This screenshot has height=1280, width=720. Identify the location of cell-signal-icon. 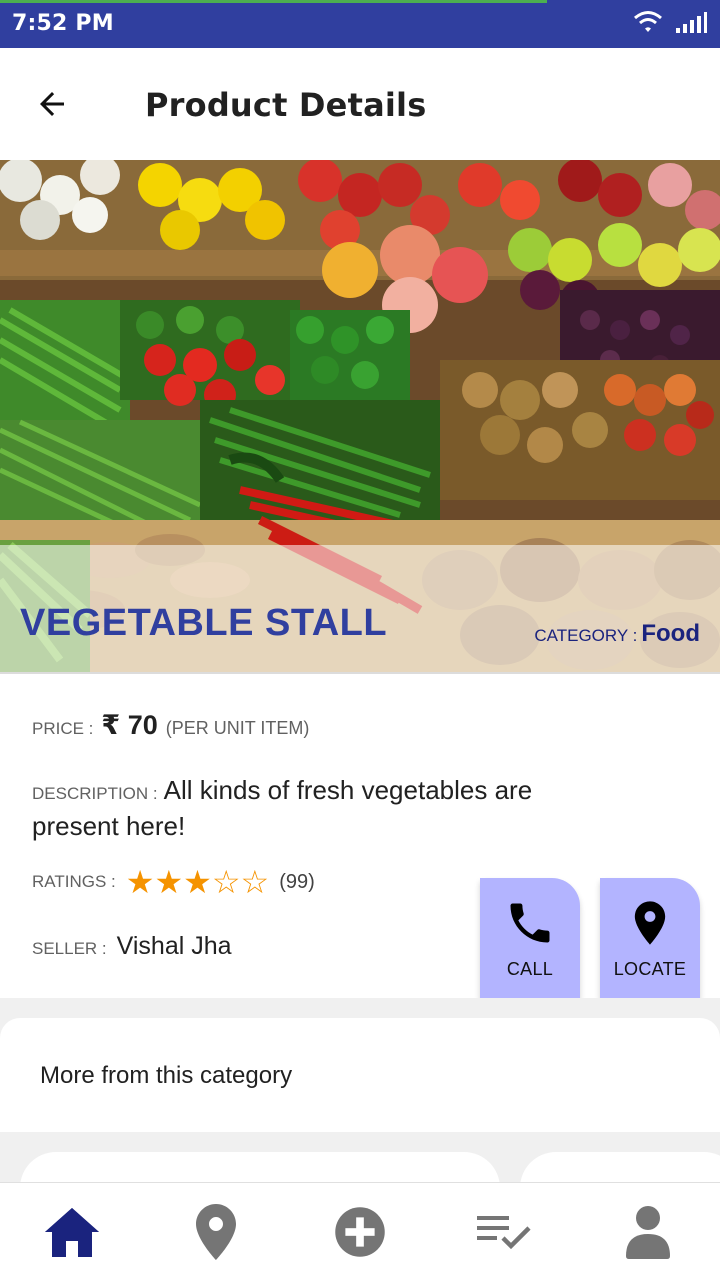
(691, 22).